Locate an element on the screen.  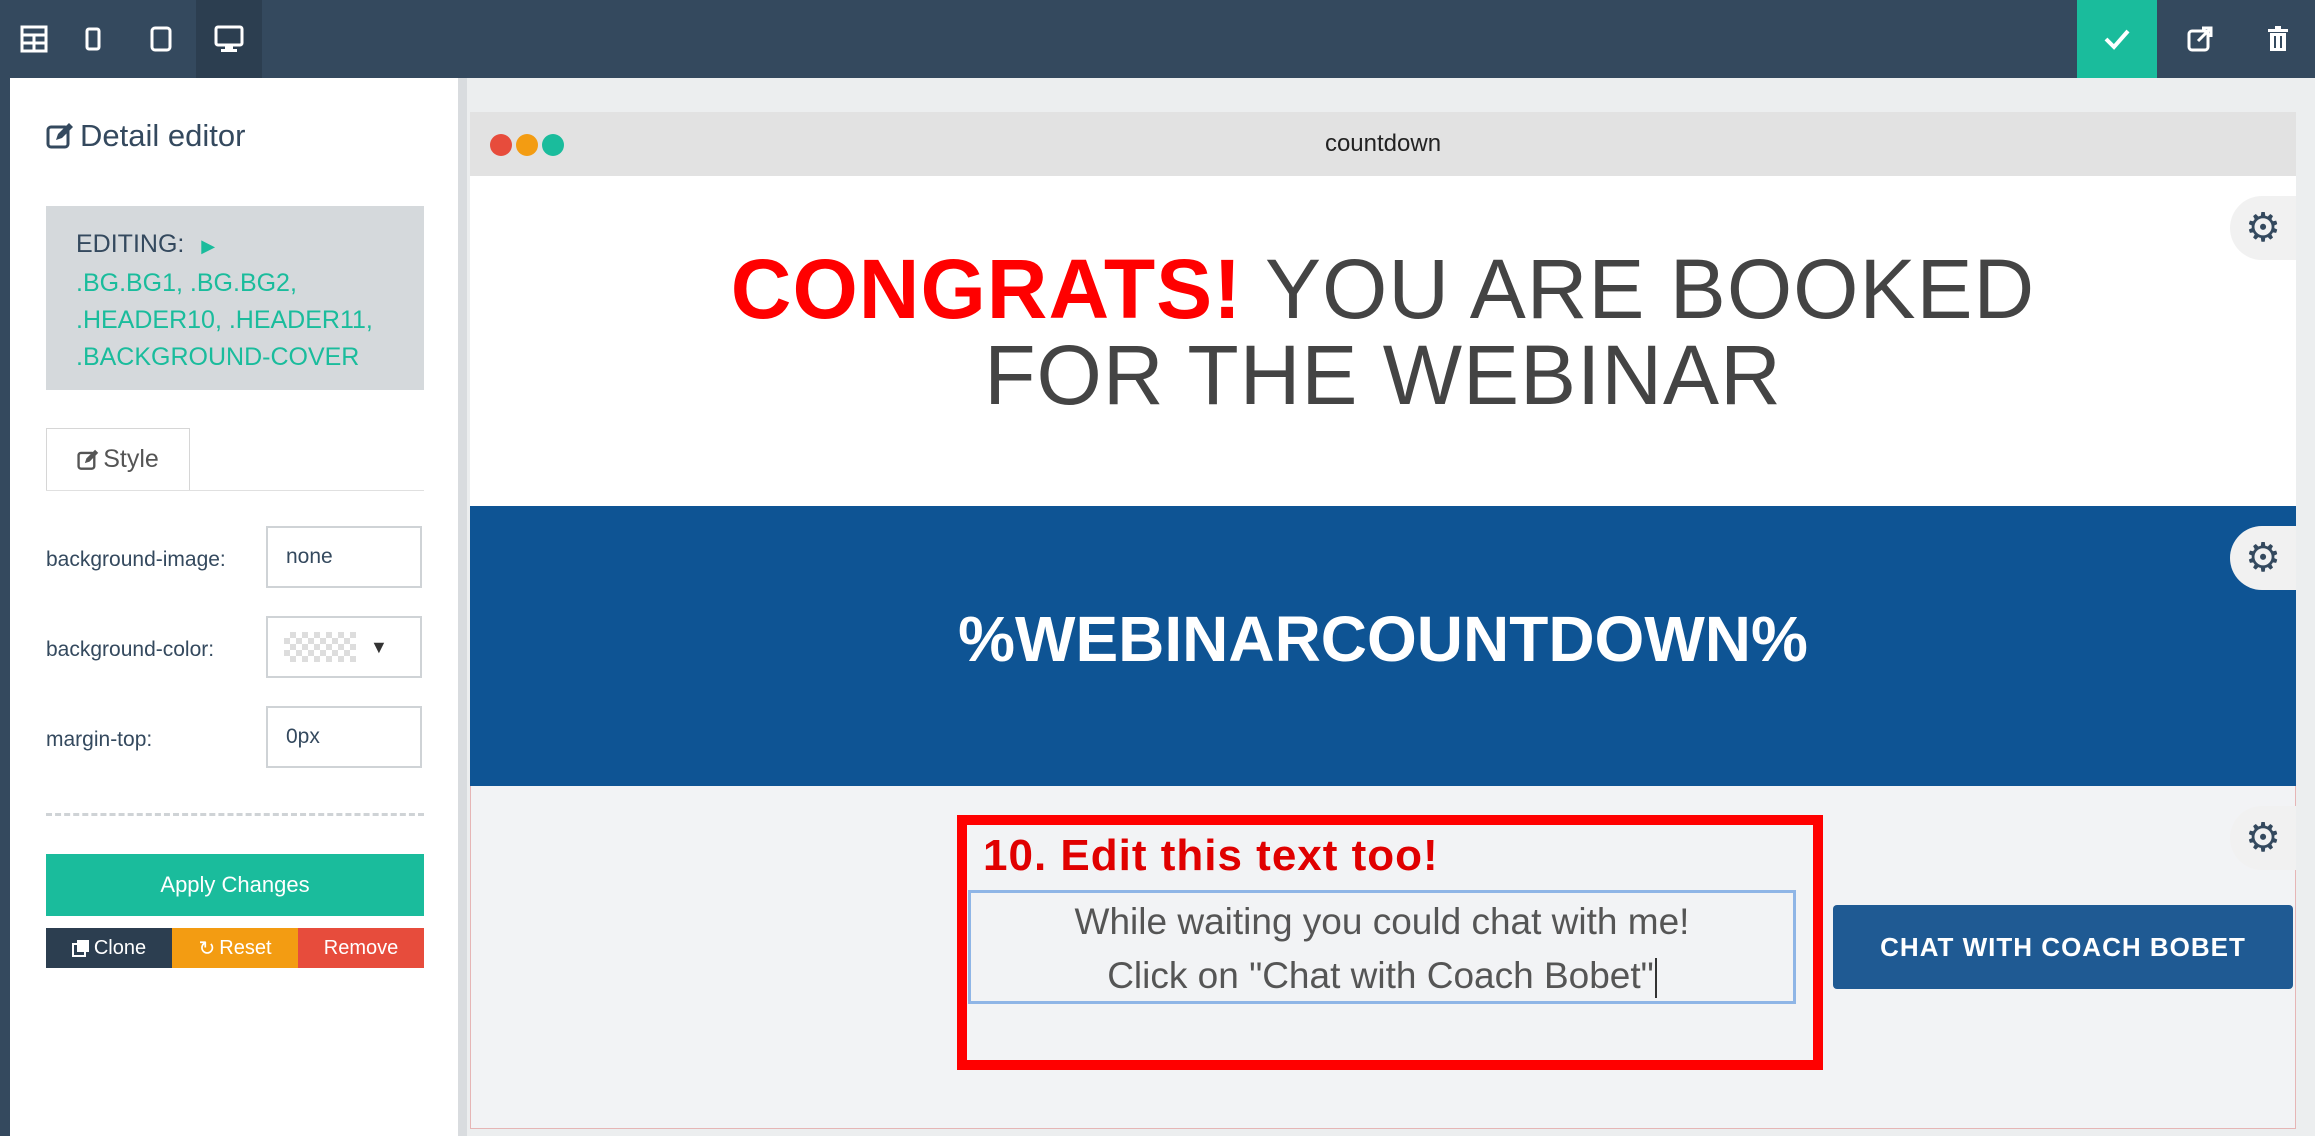
grid-icon is located at coordinates (34, 39).